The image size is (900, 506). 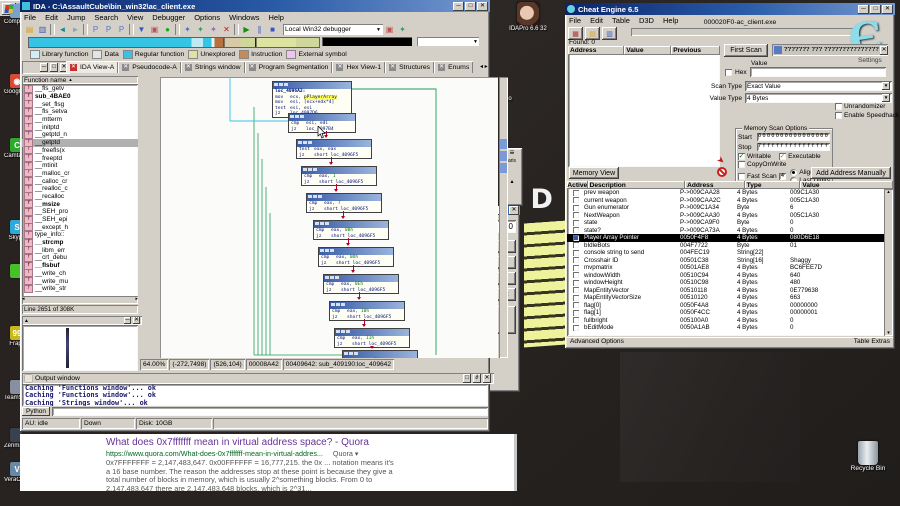 What do you see at coordinates (818, 86) in the screenshot?
I see `scan-type-select: Exact Value ▼` at bounding box center [818, 86].